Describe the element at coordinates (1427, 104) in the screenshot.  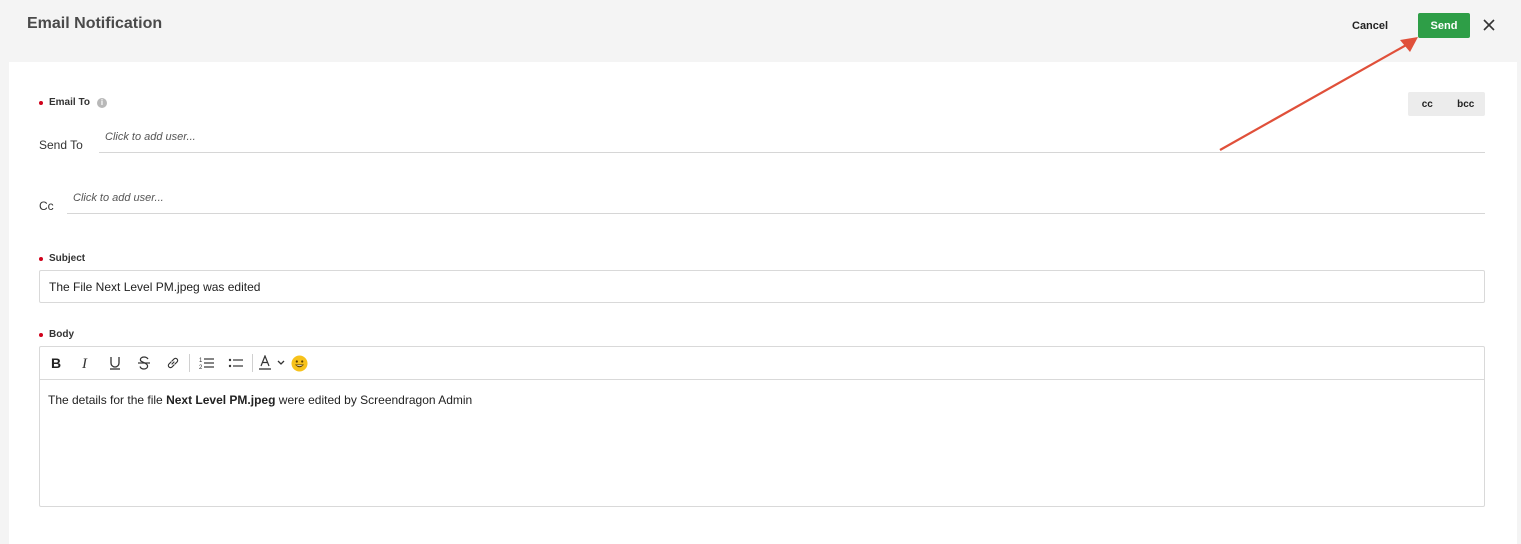
I see `cc-toggle-button: cc` at that location.